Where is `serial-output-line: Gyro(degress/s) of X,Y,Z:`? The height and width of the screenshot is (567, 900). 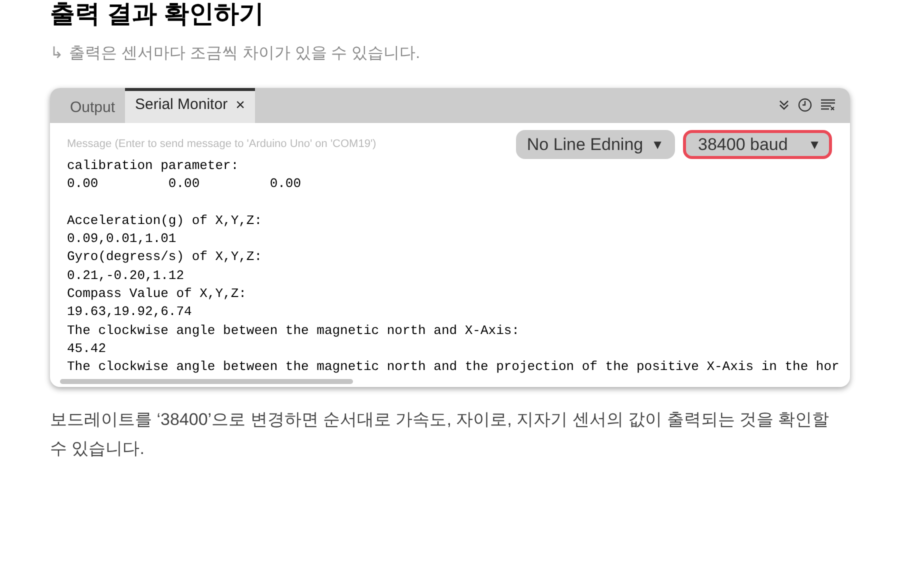
serial-output-line: Gyro(degress/s) of X,Y,Z: is located at coordinates (164, 257).